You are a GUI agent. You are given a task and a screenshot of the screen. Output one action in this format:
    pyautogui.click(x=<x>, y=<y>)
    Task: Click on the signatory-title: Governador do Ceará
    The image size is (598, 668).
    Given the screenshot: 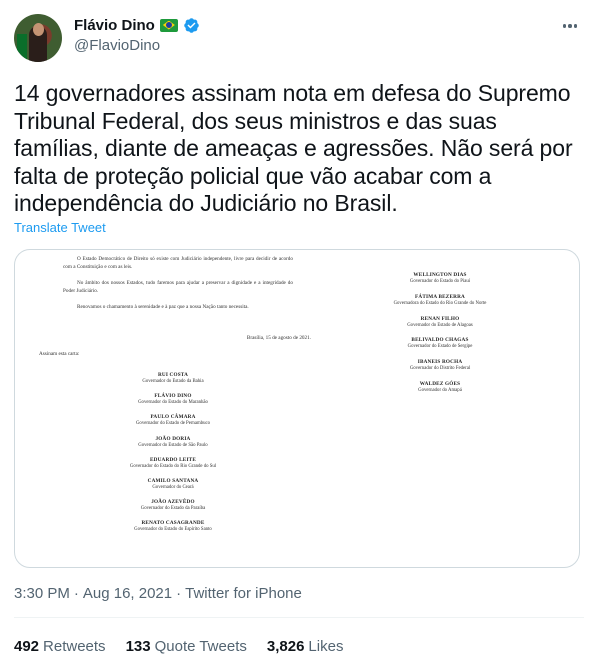 What is the action you would take?
    pyautogui.click(x=173, y=487)
    